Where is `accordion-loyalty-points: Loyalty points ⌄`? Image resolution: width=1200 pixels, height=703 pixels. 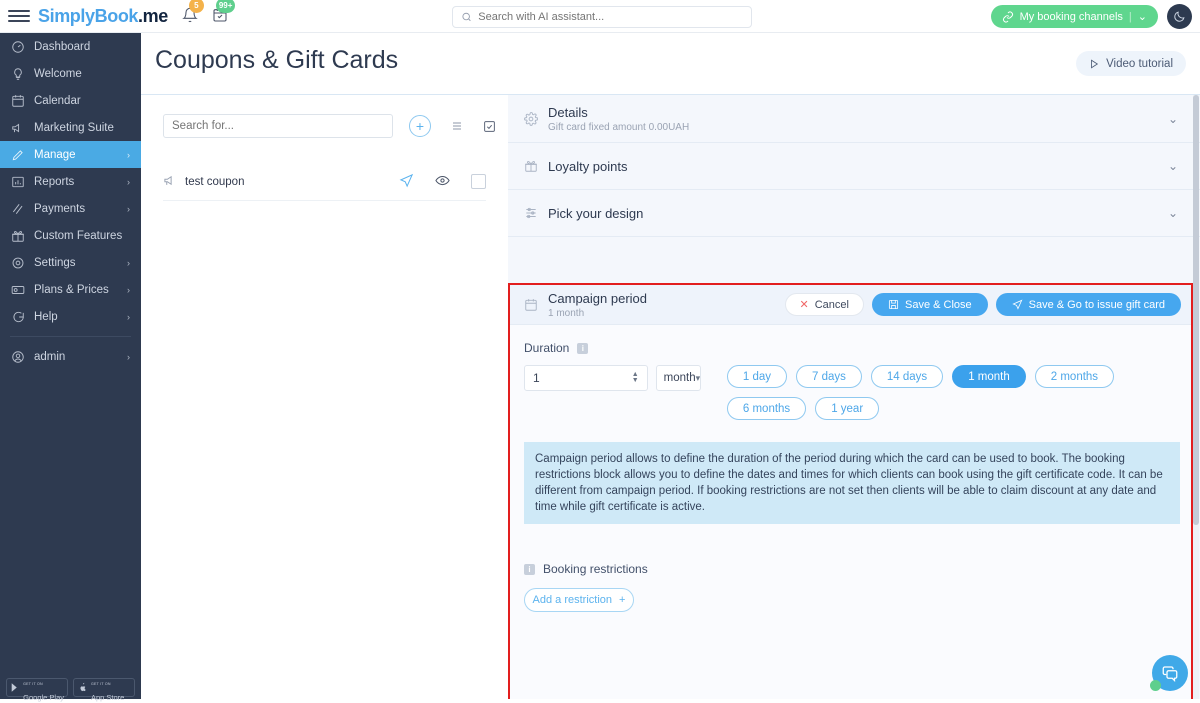 accordion-loyalty-points: Loyalty points ⌄ is located at coordinates (854, 166).